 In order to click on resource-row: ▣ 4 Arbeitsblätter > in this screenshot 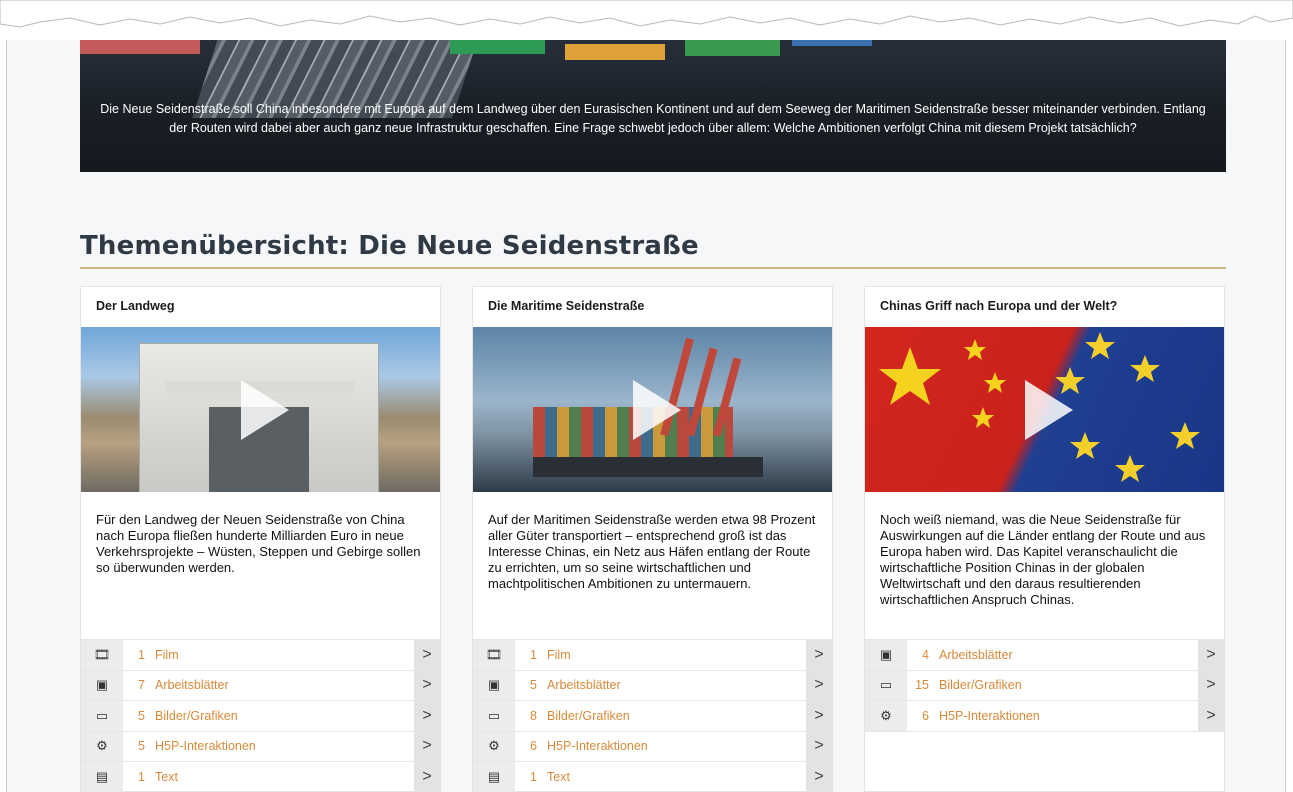, I will do `click(1044, 655)`.